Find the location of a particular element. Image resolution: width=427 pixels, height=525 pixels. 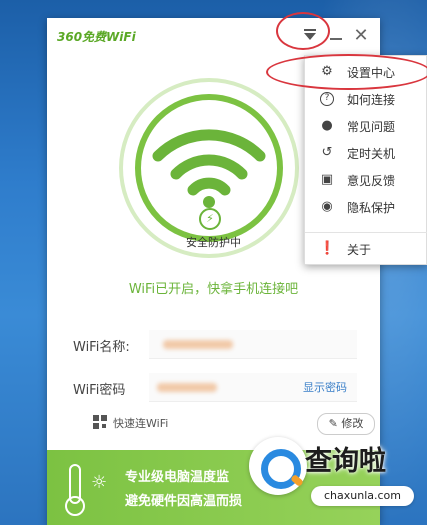

close-icon: ✕ is located at coordinates (361, 35).